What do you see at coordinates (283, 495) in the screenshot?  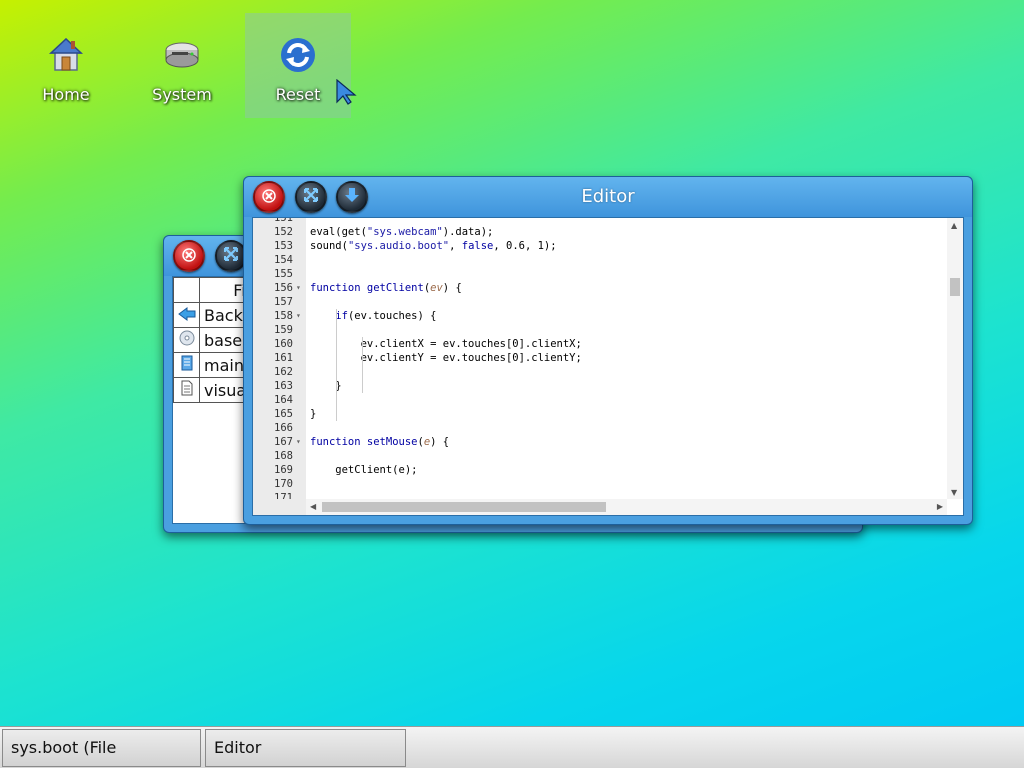 I see `line-number: 171` at bounding box center [283, 495].